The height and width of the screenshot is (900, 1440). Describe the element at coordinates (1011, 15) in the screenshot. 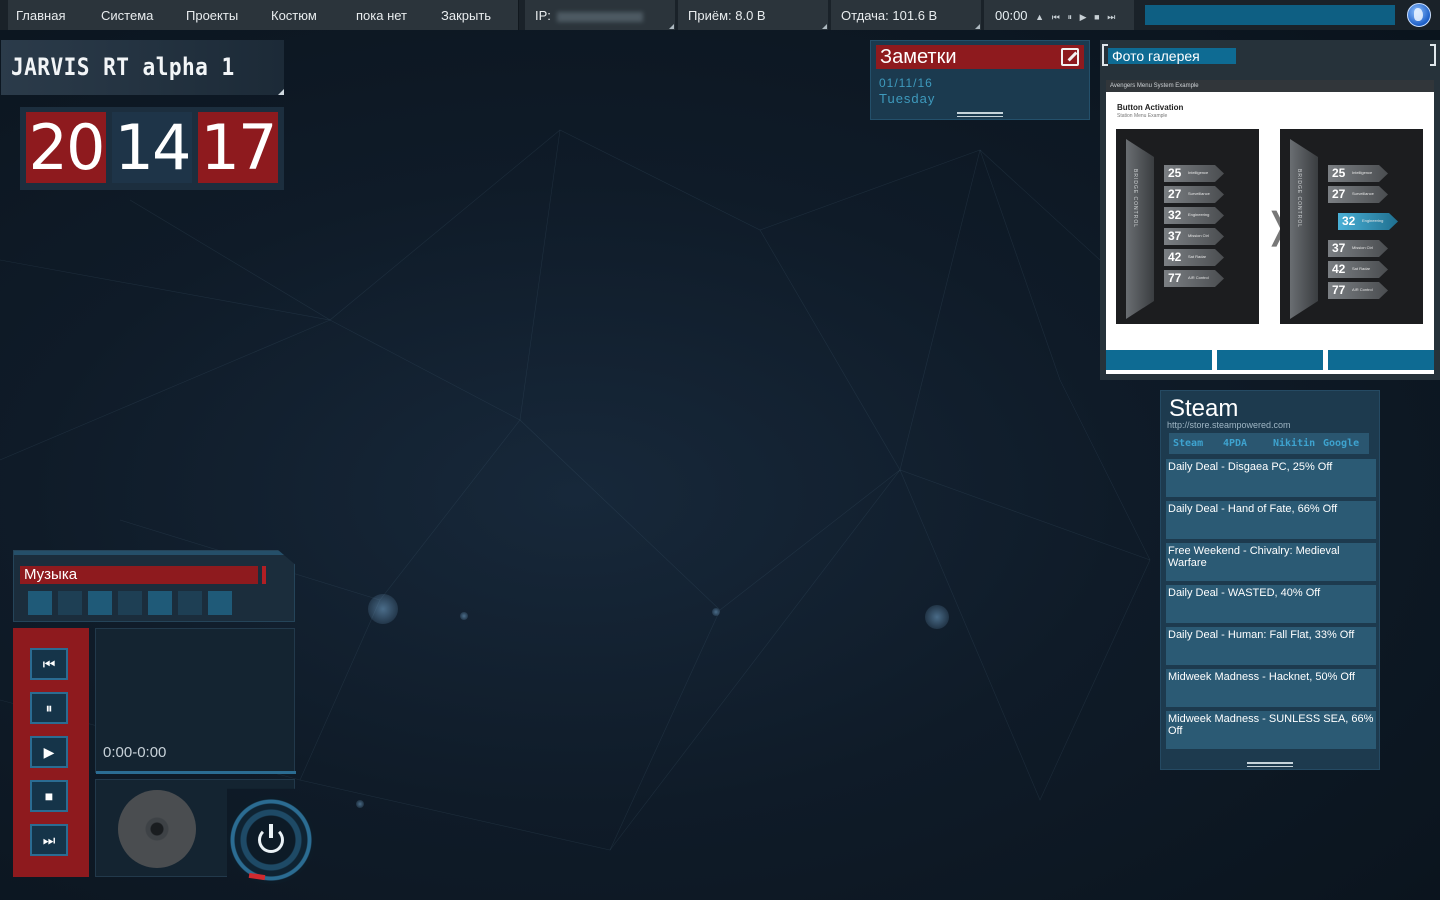

I see `mini-player-time: 00:00` at that location.